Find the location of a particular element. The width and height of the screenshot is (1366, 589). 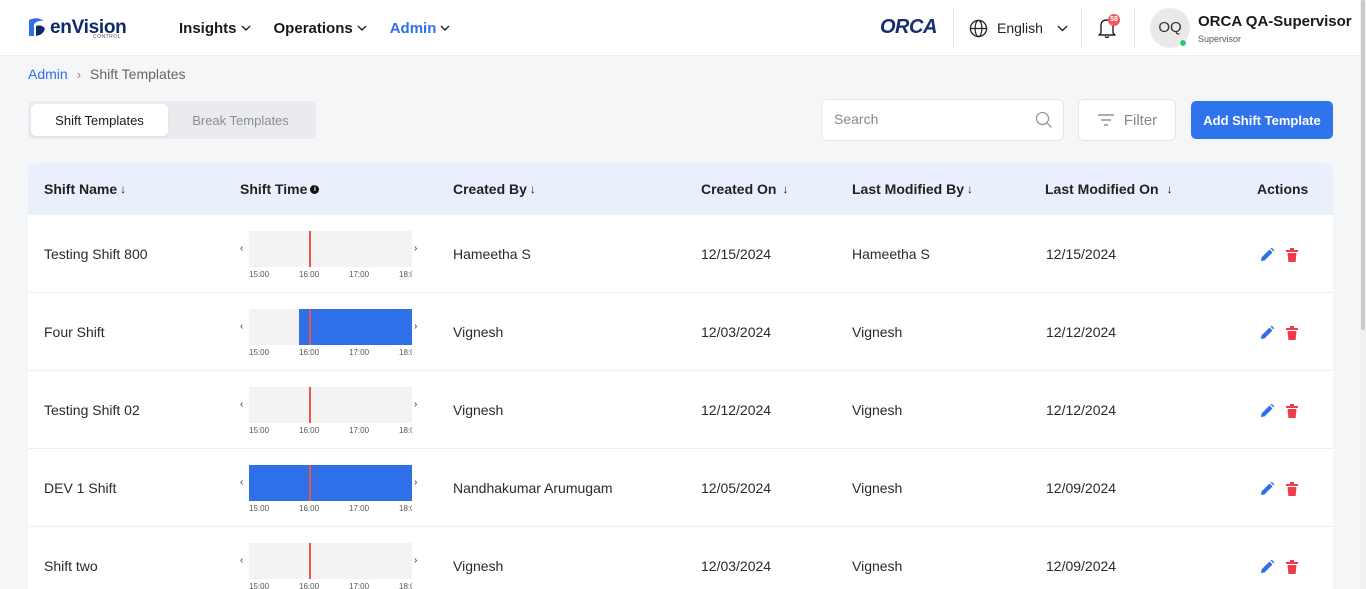

user-name: ORCA QA-Supervisor is located at coordinates (1275, 21).